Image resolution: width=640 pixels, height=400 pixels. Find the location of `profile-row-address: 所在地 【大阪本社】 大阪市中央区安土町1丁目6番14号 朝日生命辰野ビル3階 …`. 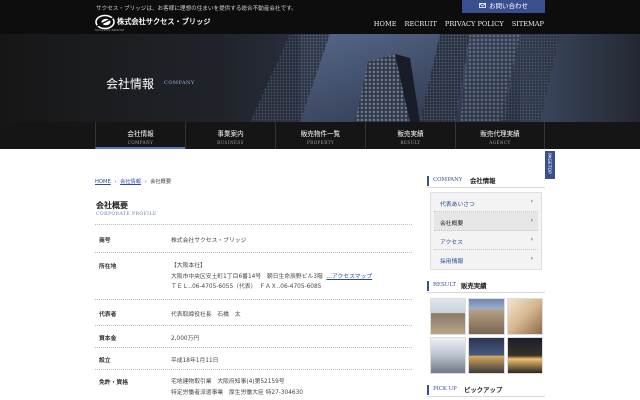

profile-row-address: 所在地 【大阪本社】 大阪市中央区安土町1丁目6番14号 朝日生命辰野ビル3階 … is located at coordinates (253, 275).